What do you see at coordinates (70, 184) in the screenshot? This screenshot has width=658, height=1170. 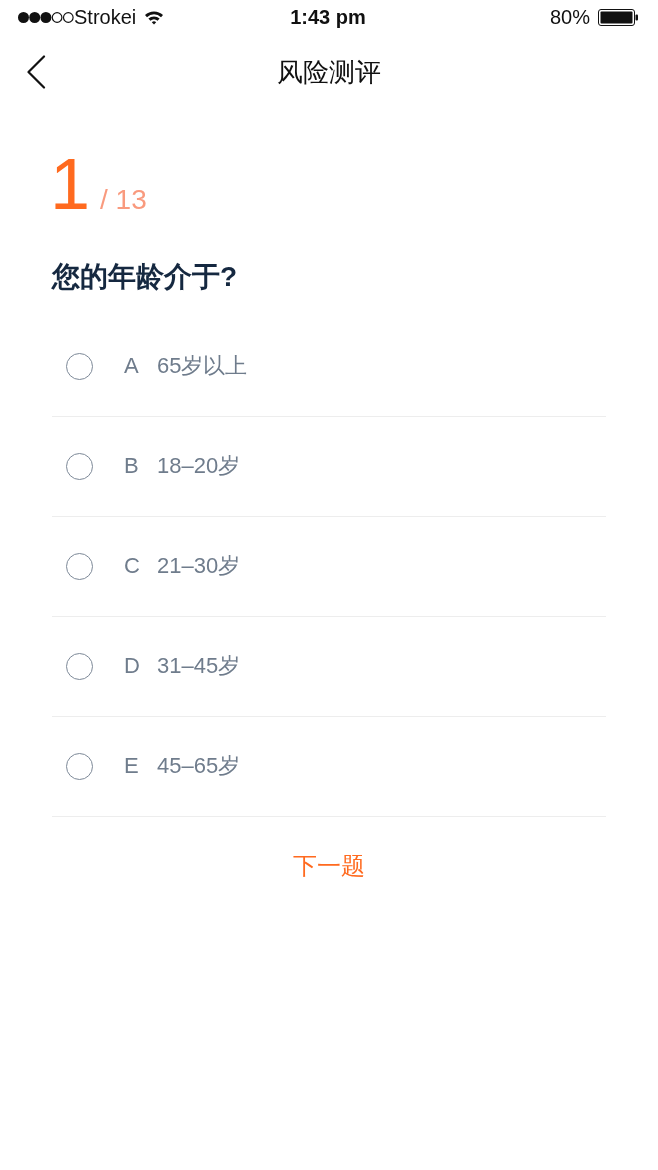 I see `current-question-number: 1` at bounding box center [70, 184].